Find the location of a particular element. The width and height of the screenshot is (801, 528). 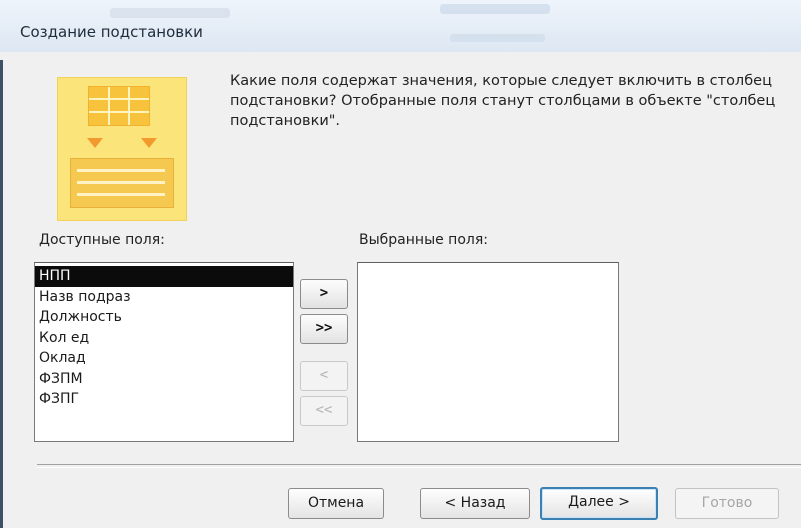

add-field-button: > is located at coordinates (324, 294).